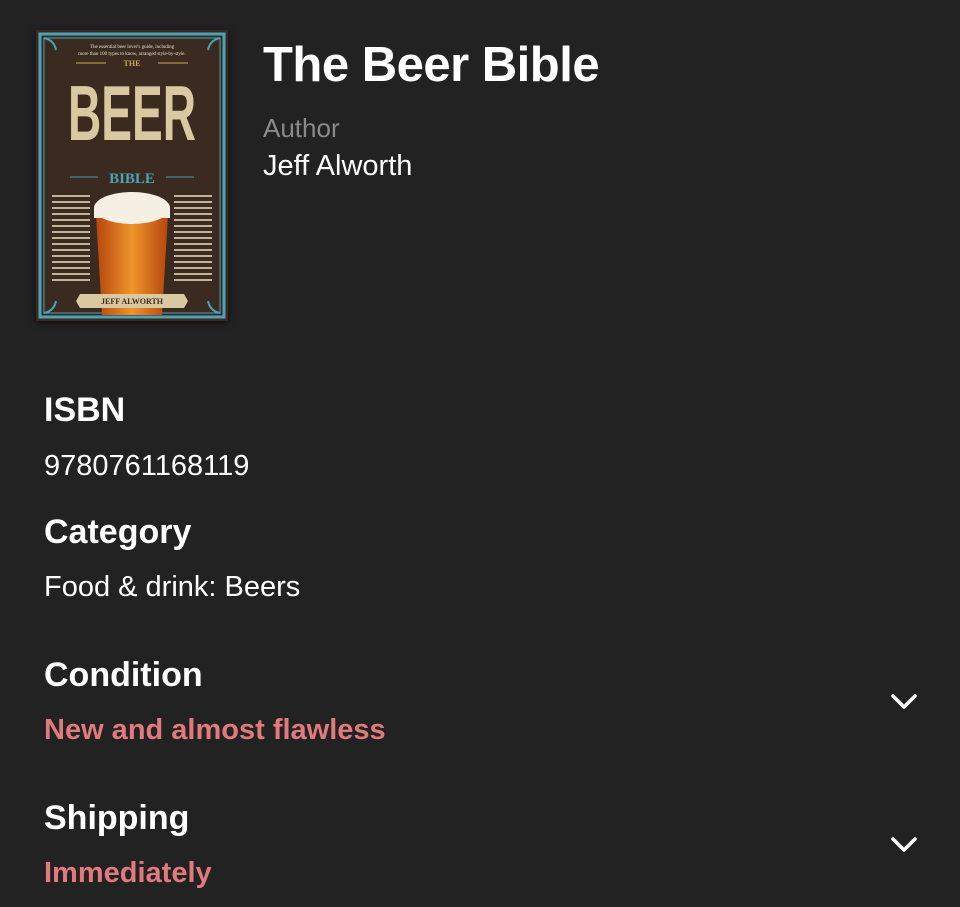 The image size is (960, 907). What do you see at coordinates (128, 873) in the screenshot?
I see `shipping-value: Immediately` at bounding box center [128, 873].